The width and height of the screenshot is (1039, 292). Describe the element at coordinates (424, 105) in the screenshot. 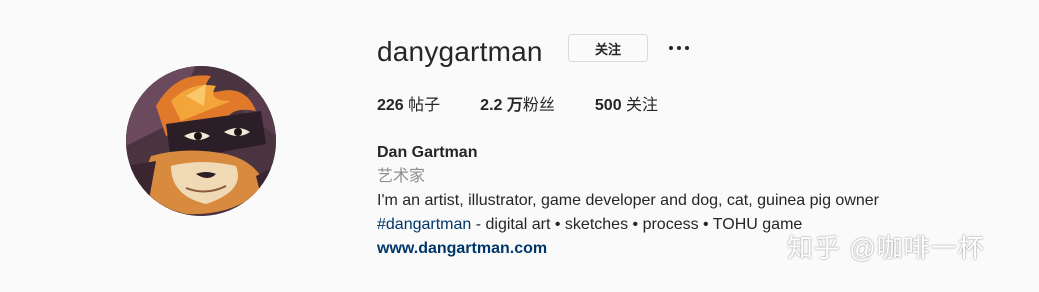

I see `posts-label: 帖子` at that location.